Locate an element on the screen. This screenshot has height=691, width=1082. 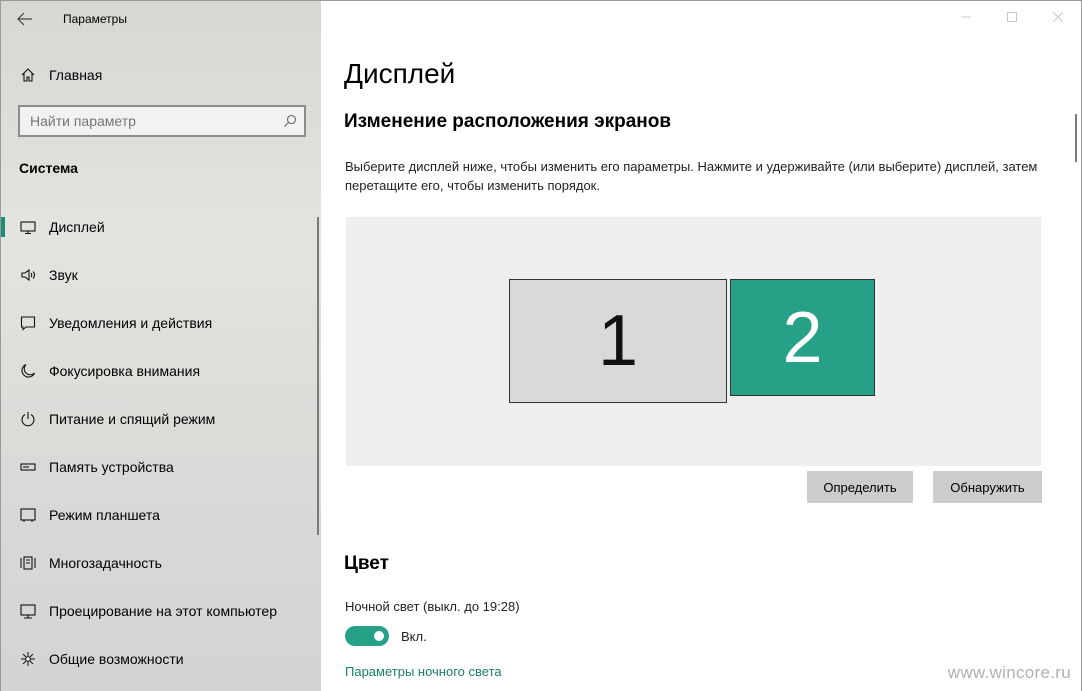
minimize-icon is located at coordinates (966, 17).